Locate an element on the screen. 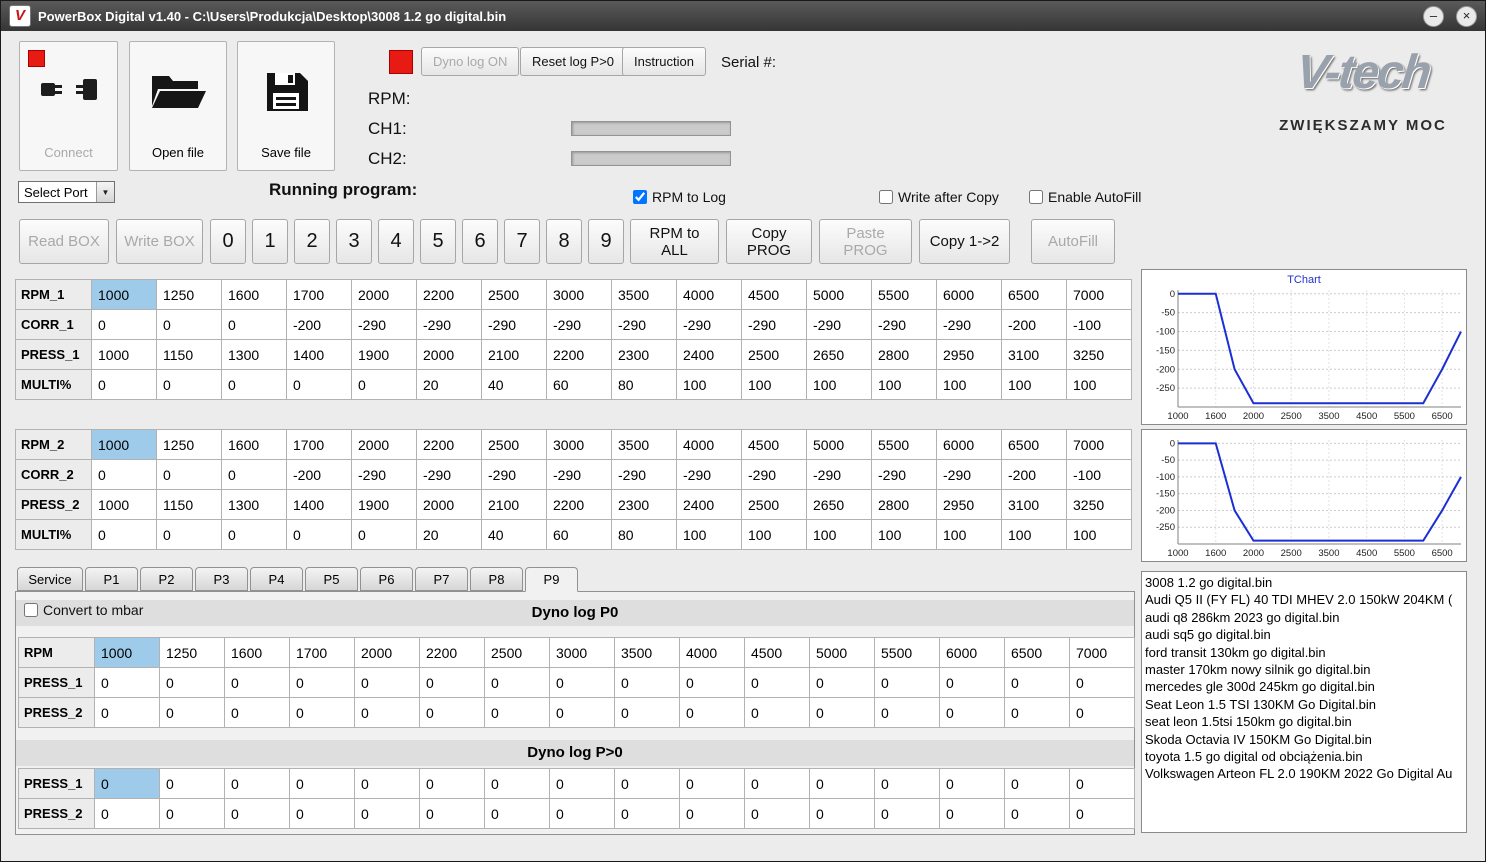  file-list-item: seat leon 1.5tsi 150km go digital.bin is located at coordinates (1305, 721).